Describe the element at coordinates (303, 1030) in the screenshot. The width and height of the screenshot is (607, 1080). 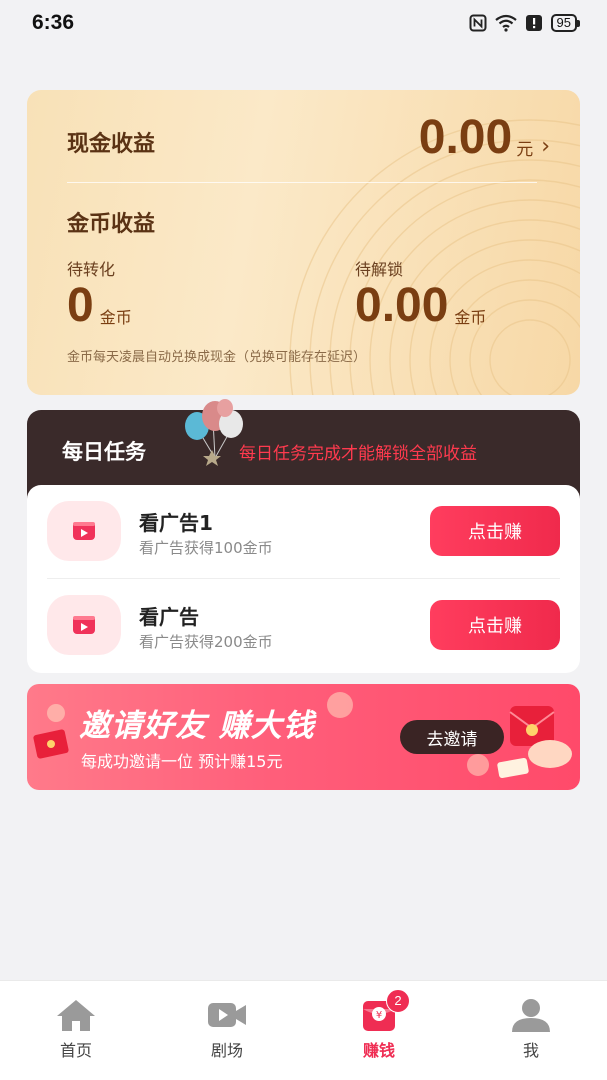
I see `bottom-nav: 首页 剧场 ¥ 2 赚钱 我` at that location.